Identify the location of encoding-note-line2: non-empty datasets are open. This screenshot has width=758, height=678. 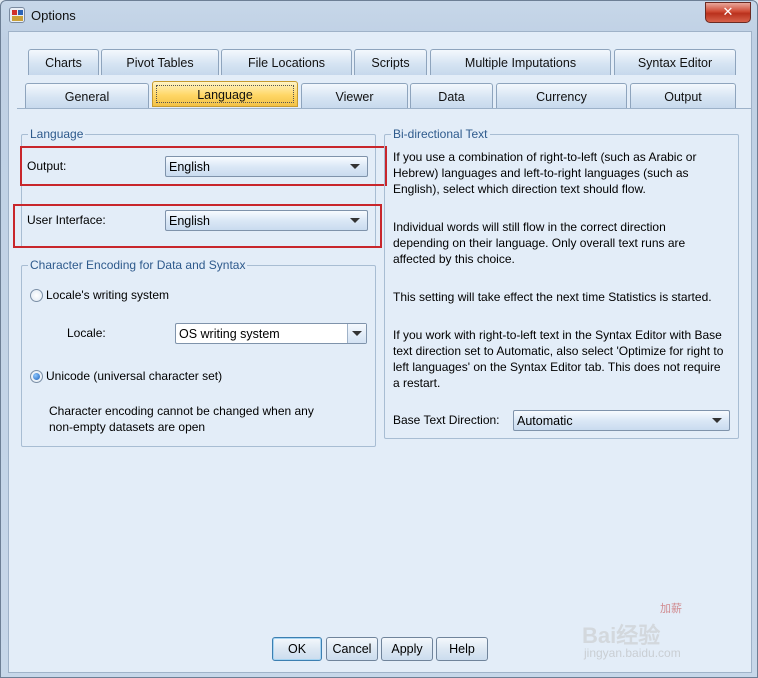
(127, 427).